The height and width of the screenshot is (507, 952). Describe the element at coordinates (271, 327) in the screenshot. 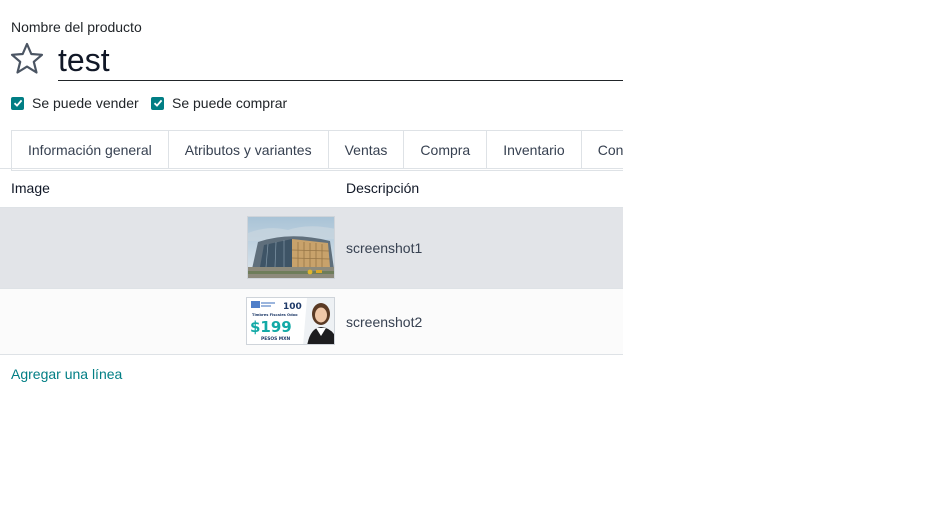

I see `promo-price-text: $199` at that location.